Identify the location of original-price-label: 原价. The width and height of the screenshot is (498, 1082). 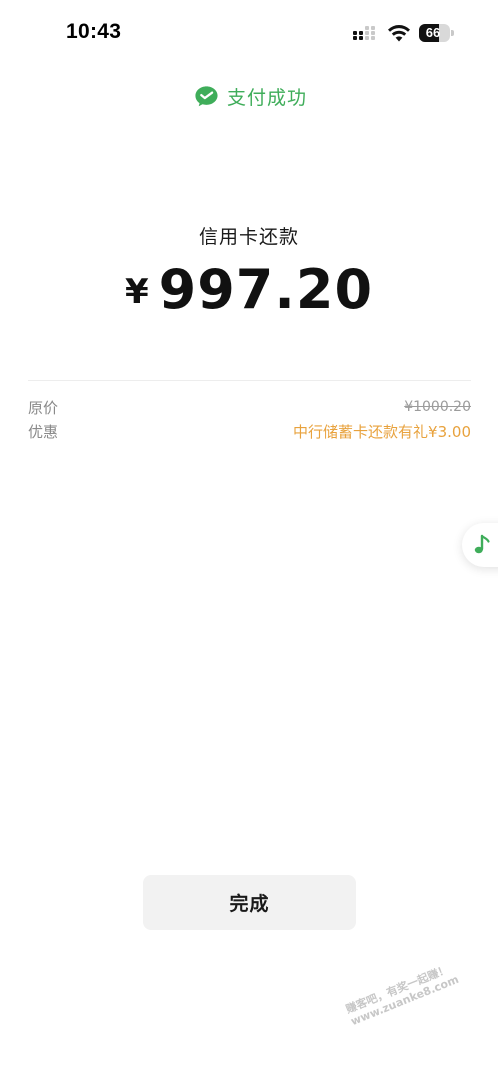
(43, 407).